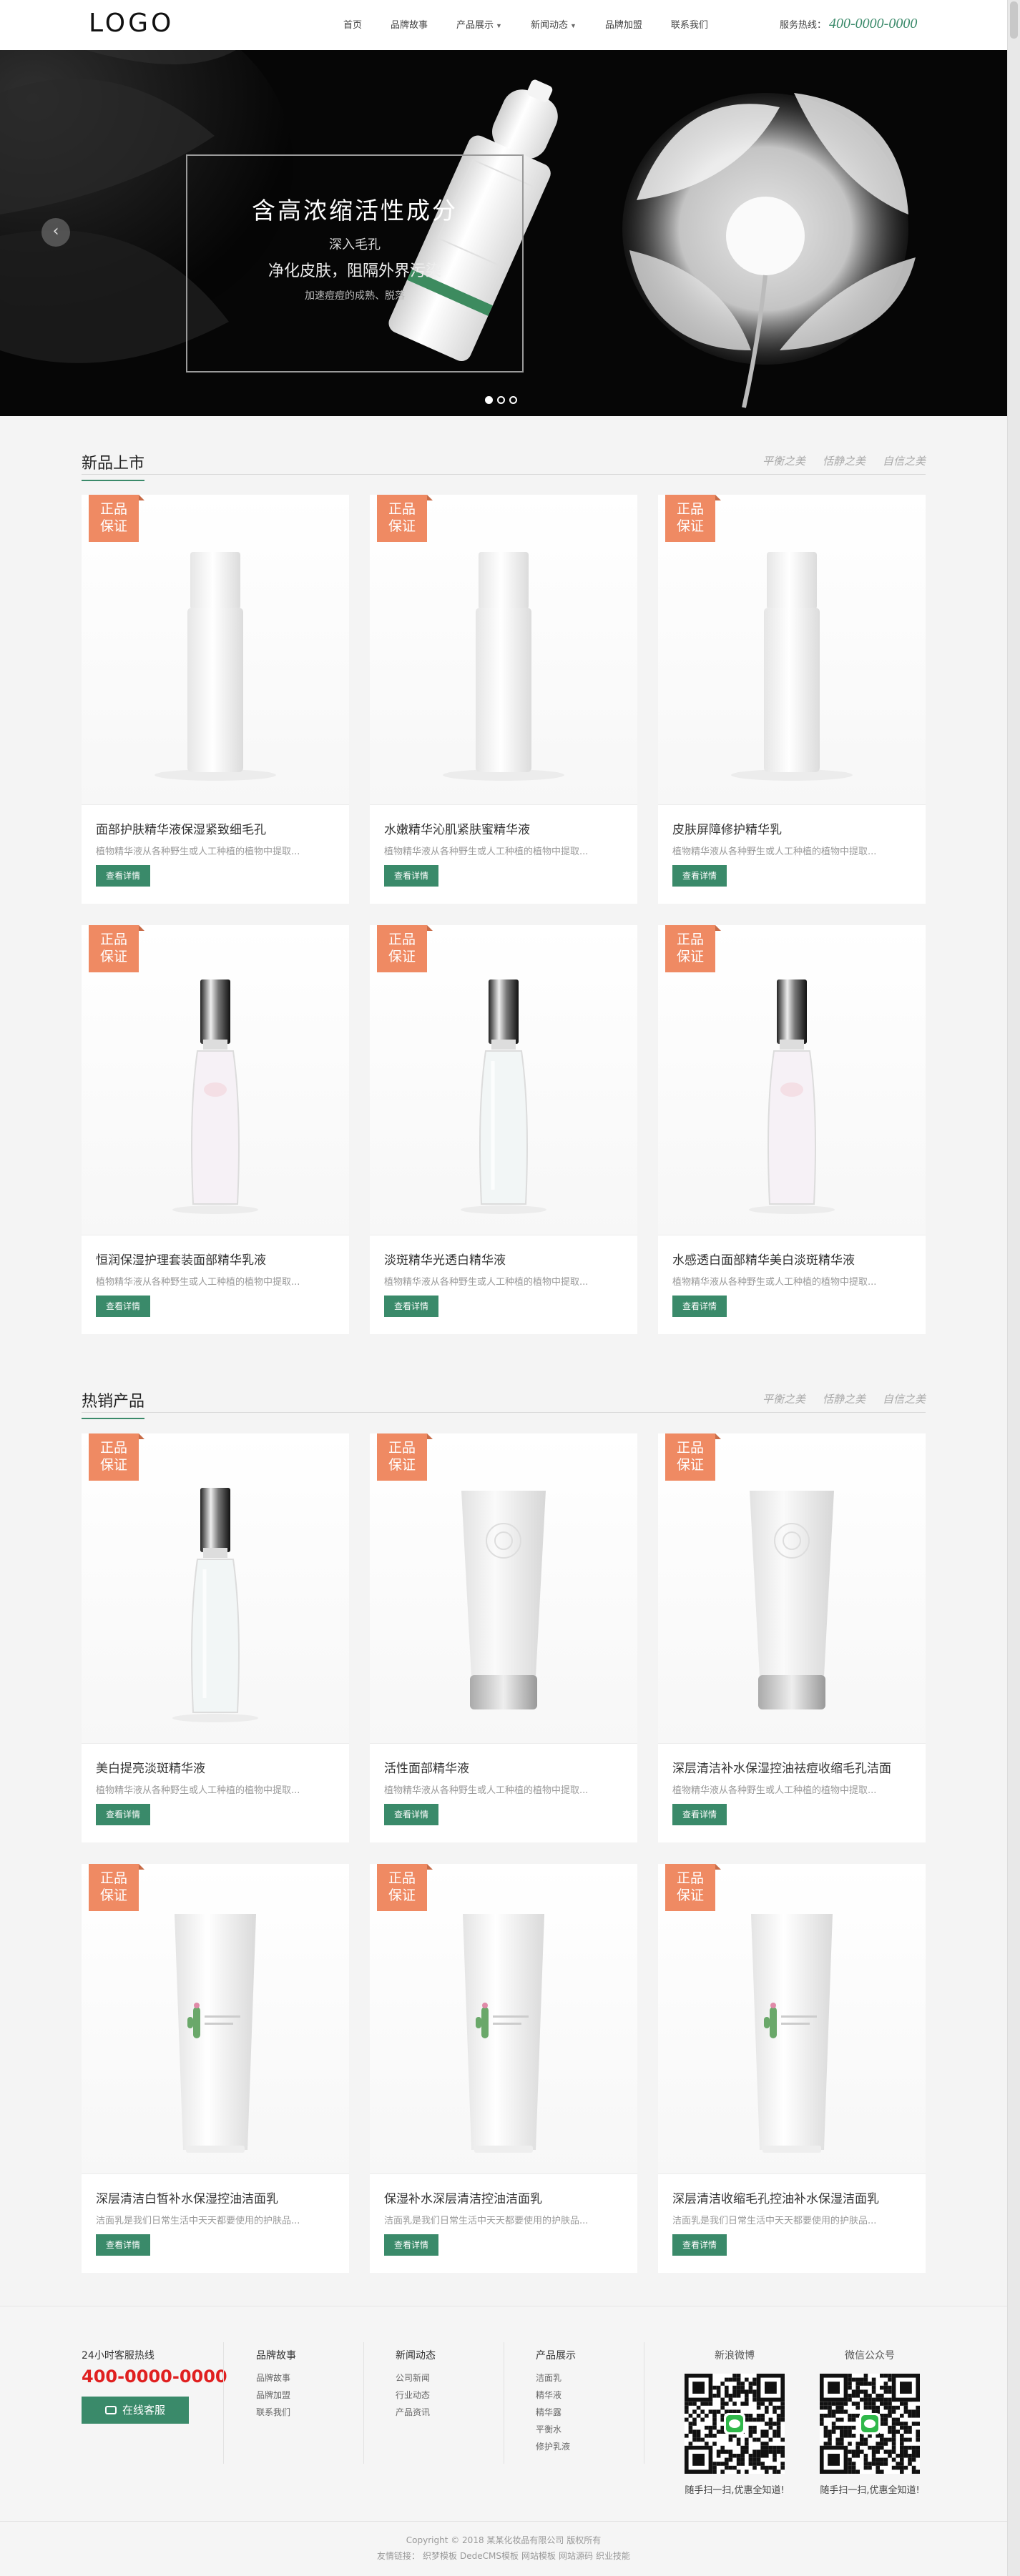 The height and width of the screenshot is (2576, 1020). What do you see at coordinates (489, 2556) in the screenshot?
I see `friend-link: DedeCMS模板` at bounding box center [489, 2556].